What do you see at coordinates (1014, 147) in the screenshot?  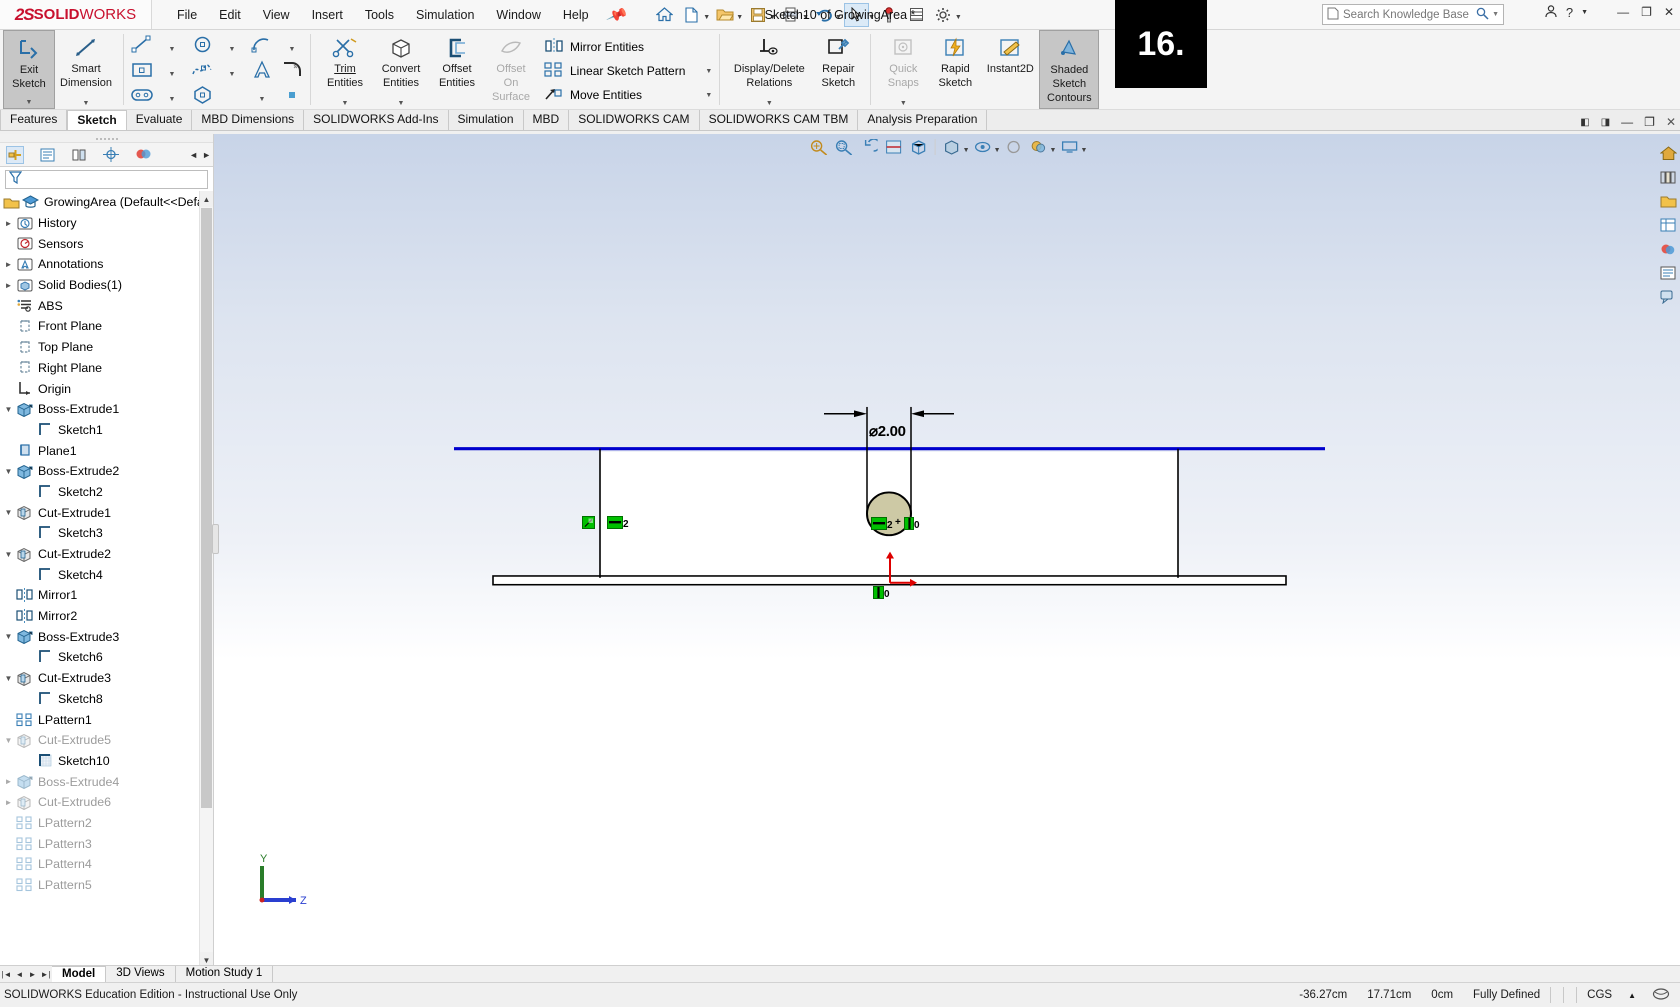 I see `edit-appearance-icon` at bounding box center [1014, 147].